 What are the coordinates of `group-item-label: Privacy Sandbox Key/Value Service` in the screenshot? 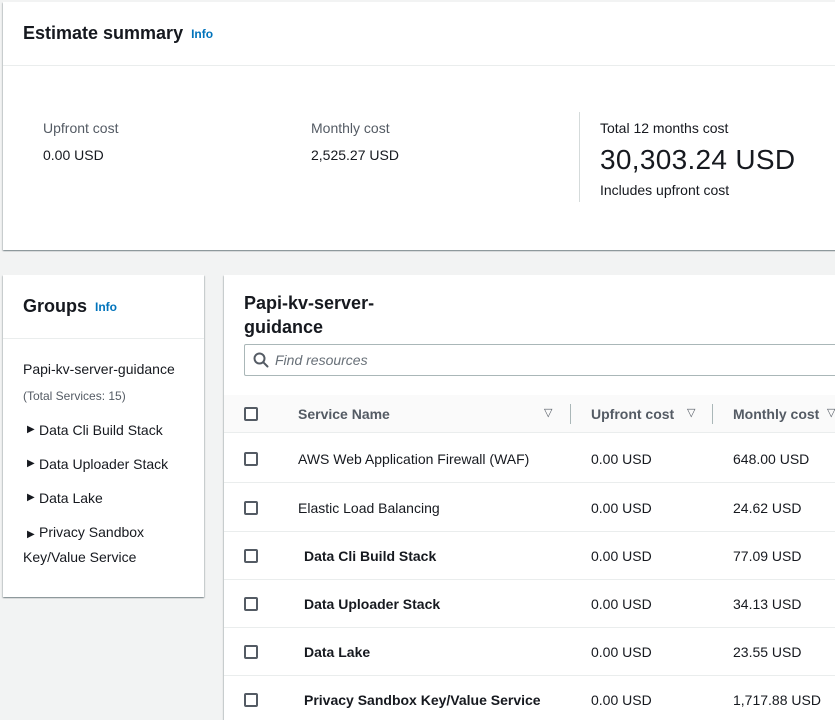 It's located at (84, 544).